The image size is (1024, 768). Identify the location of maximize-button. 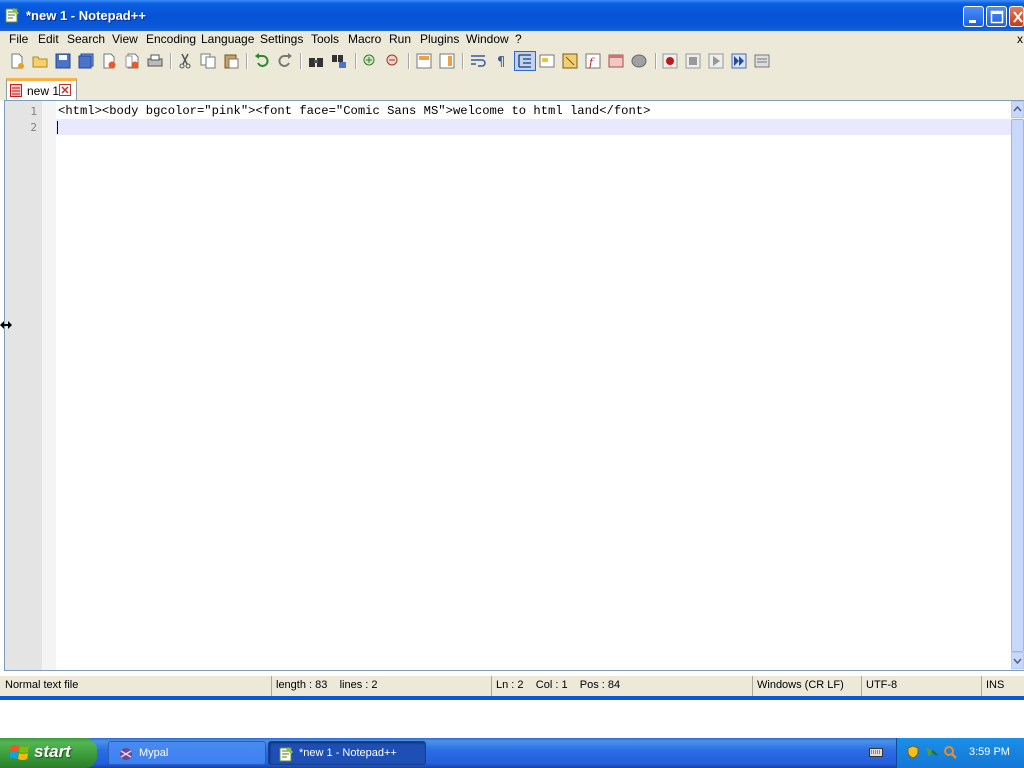
(996, 16).